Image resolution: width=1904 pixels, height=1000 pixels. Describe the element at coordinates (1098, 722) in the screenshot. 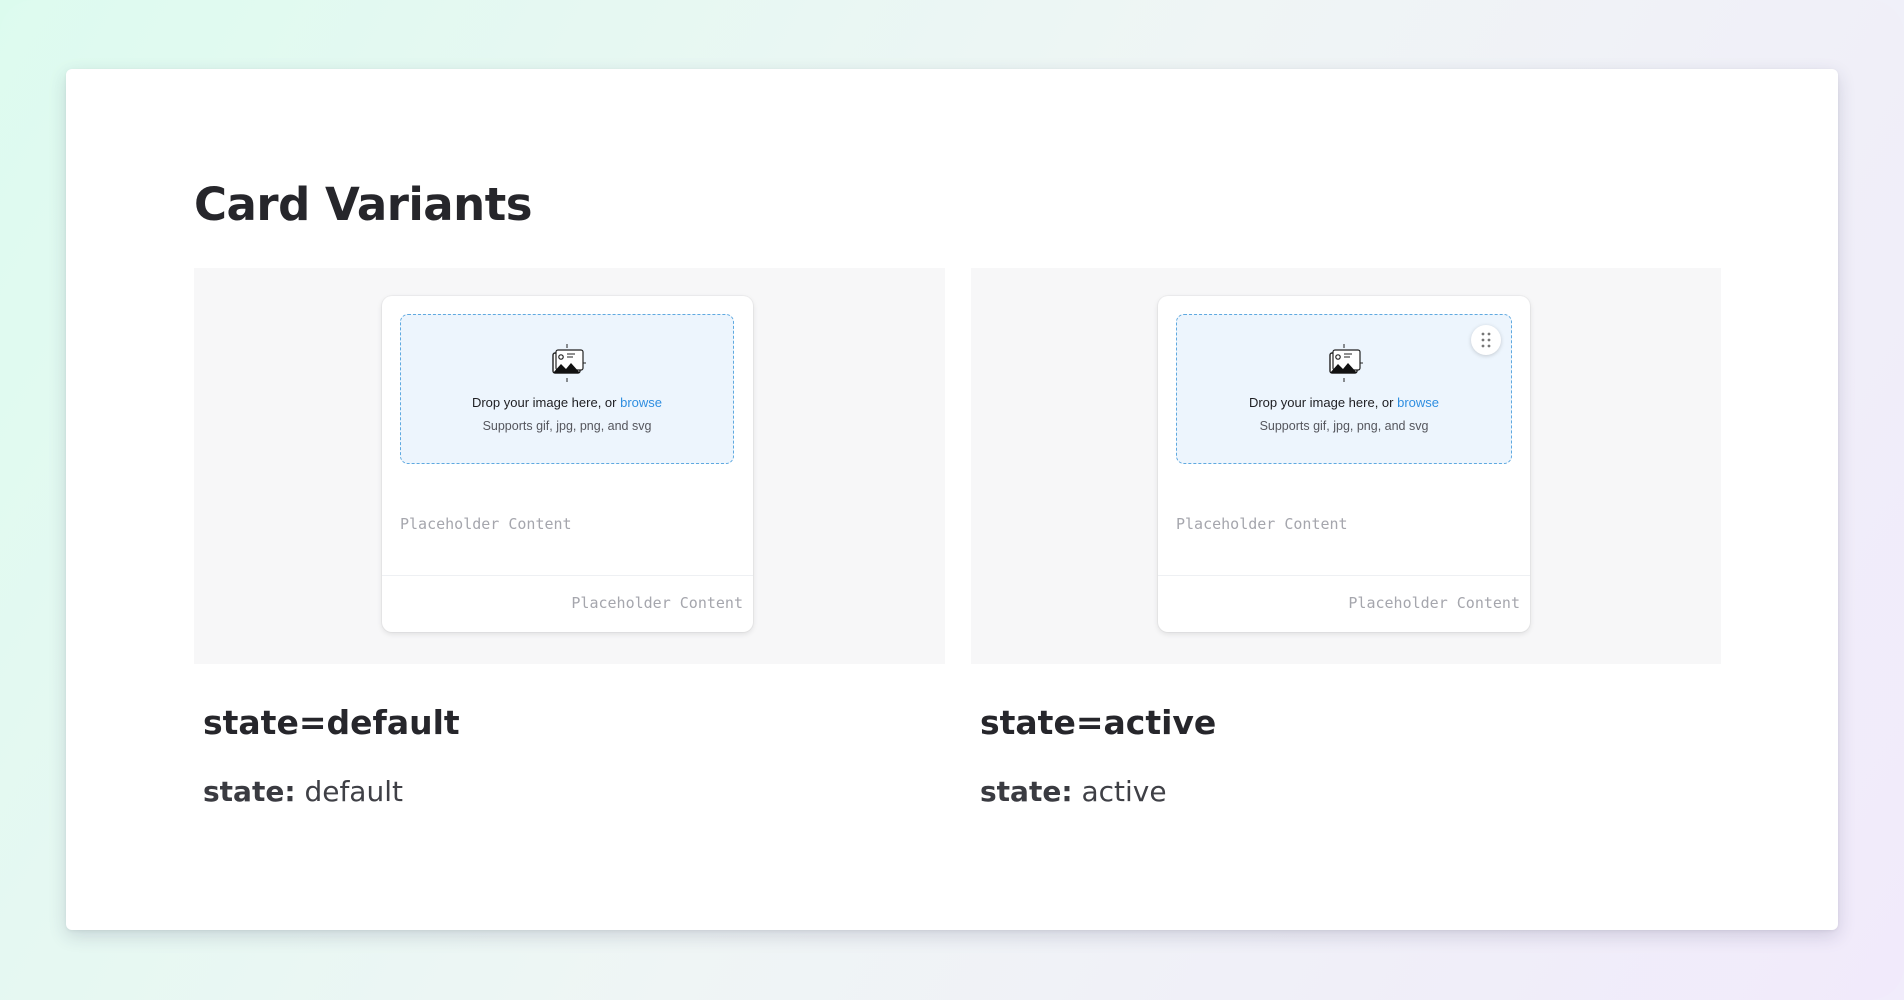

I see `variant-name-active: state=active` at that location.